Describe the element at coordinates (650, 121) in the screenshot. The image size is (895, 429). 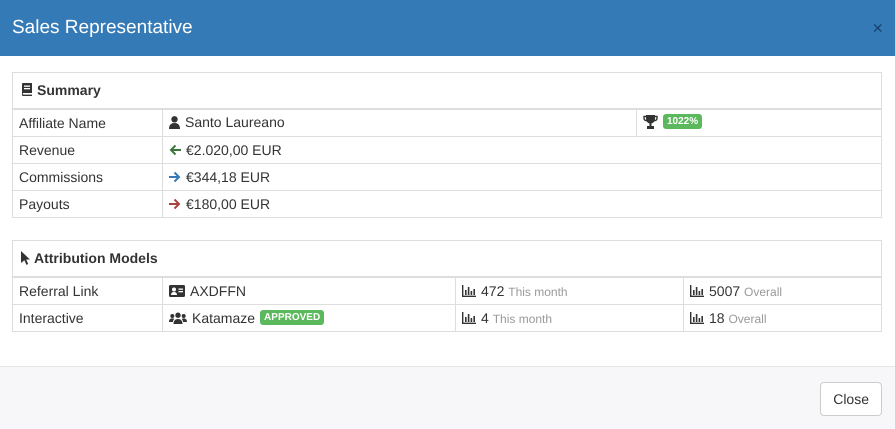
I see `trophy-icon` at that location.